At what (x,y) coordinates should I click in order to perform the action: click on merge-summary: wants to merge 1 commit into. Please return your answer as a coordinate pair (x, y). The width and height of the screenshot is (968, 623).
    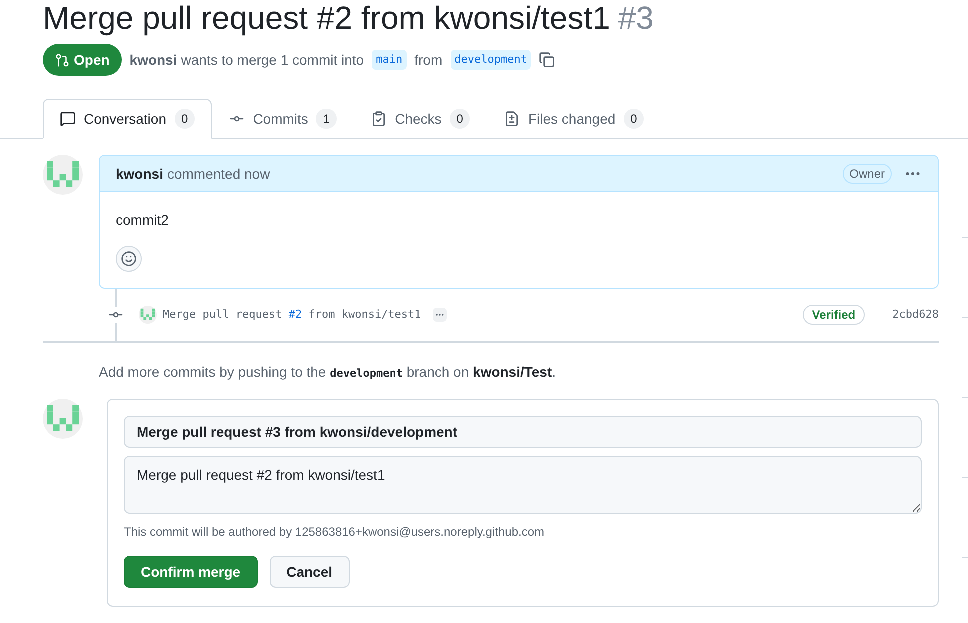
    Looking at the image, I should click on (272, 60).